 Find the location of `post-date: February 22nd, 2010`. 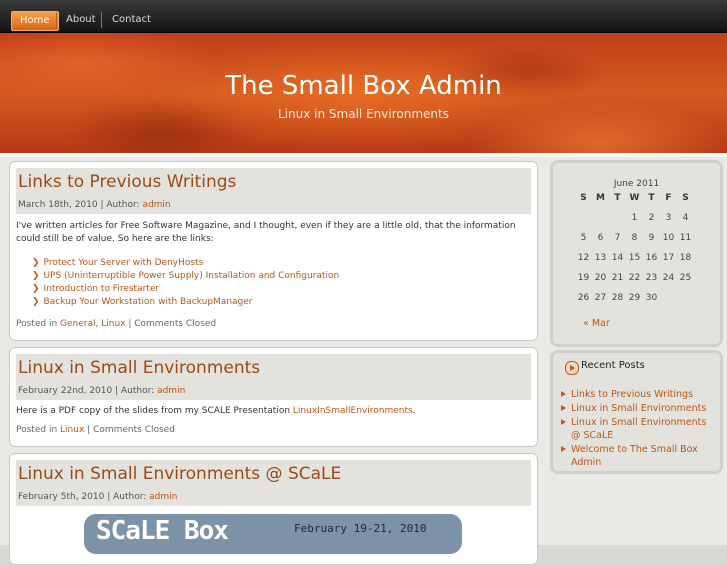

post-date: February 22nd, 2010 is located at coordinates (65, 391).